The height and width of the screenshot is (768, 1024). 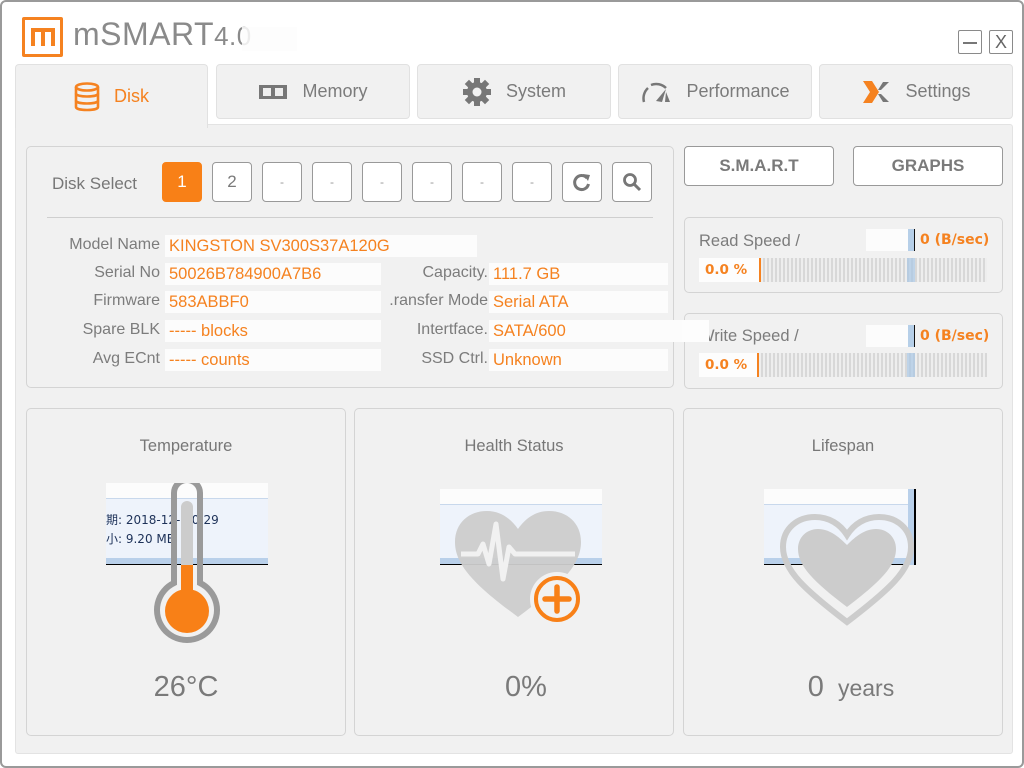 I want to click on write-speed-bar, so click(x=872, y=365).